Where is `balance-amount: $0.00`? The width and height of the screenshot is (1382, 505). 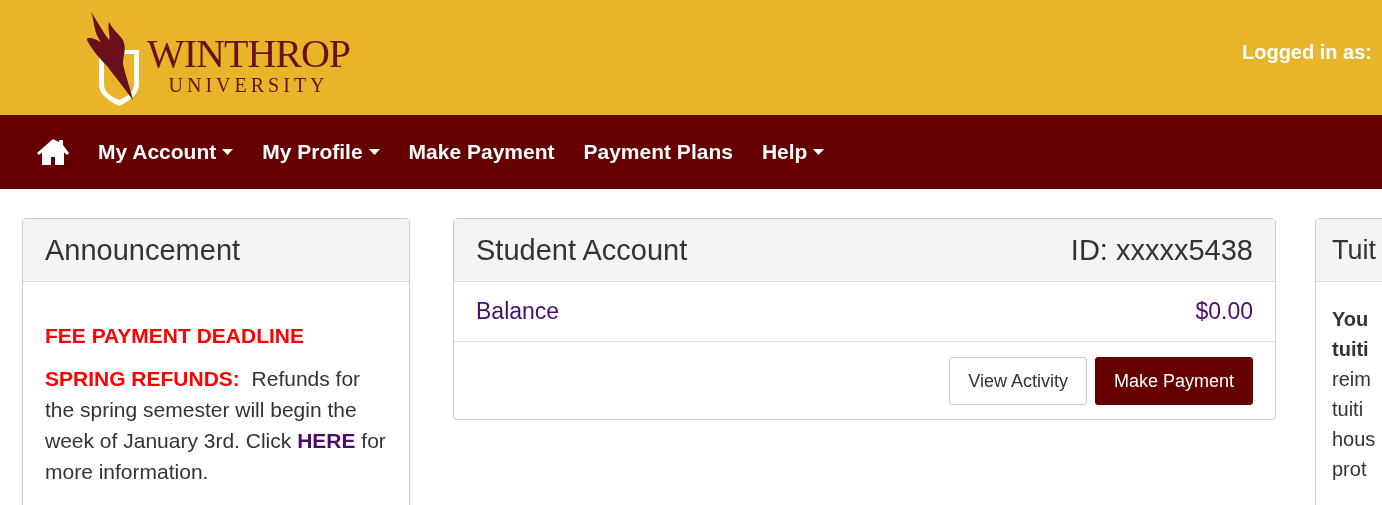
balance-amount: $0.00 is located at coordinates (1224, 311).